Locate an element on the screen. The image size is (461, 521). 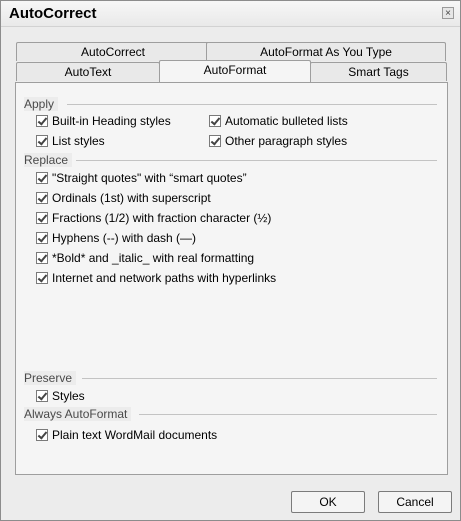
tab-autoformat: AutoFormat is located at coordinates (235, 71).